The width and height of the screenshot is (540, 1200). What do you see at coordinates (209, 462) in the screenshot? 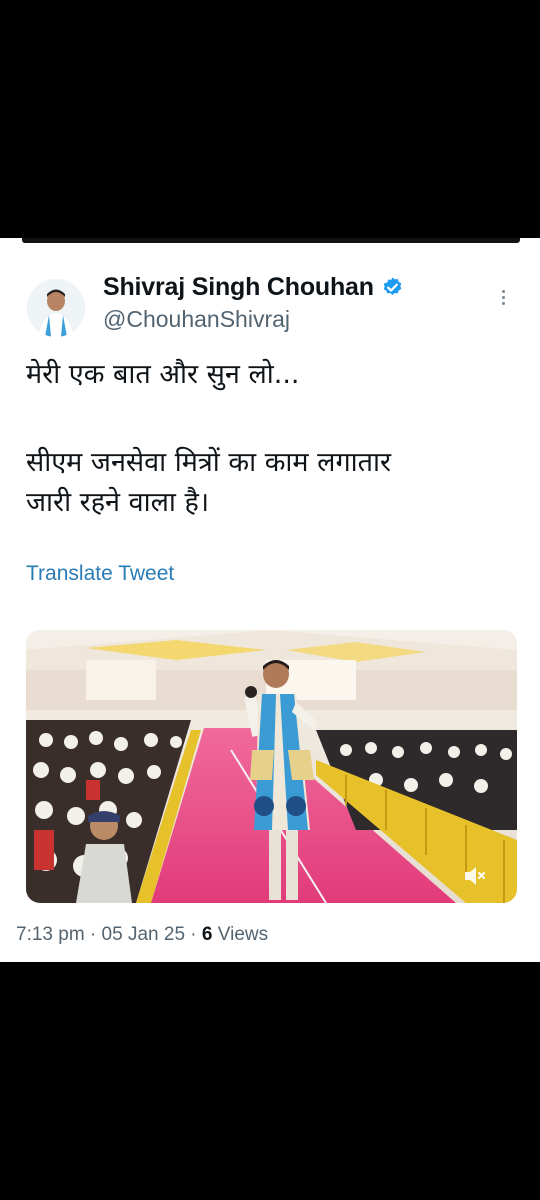
I see `tweet-text-line: सीएम जनसेवा मित्रों का काम लगातार` at bounding box center [209, 462].